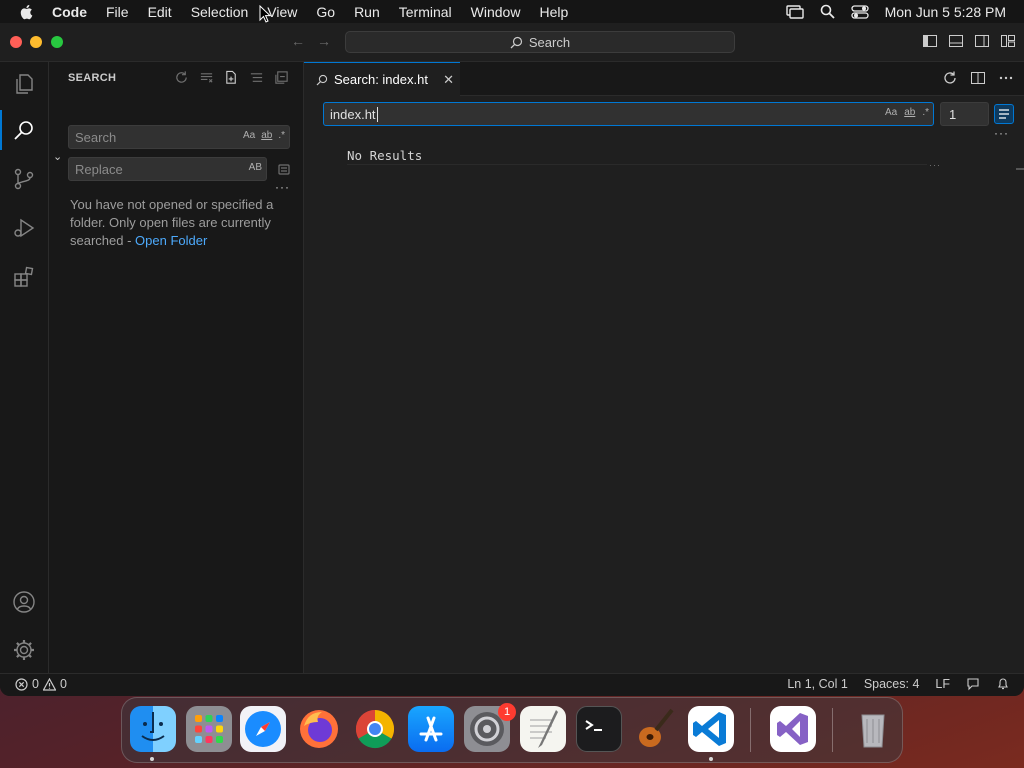 This screenshot has height=768, width=1024. I want to click on finder-app-icon, so click(153, 729).